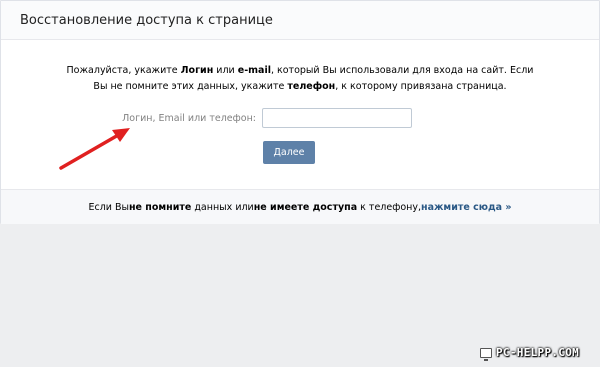 The width and height of the screenshot is (600, 367). Describe the element at coordinates (486, 354) in the screenshot. I see `monitor-icon` at that location.